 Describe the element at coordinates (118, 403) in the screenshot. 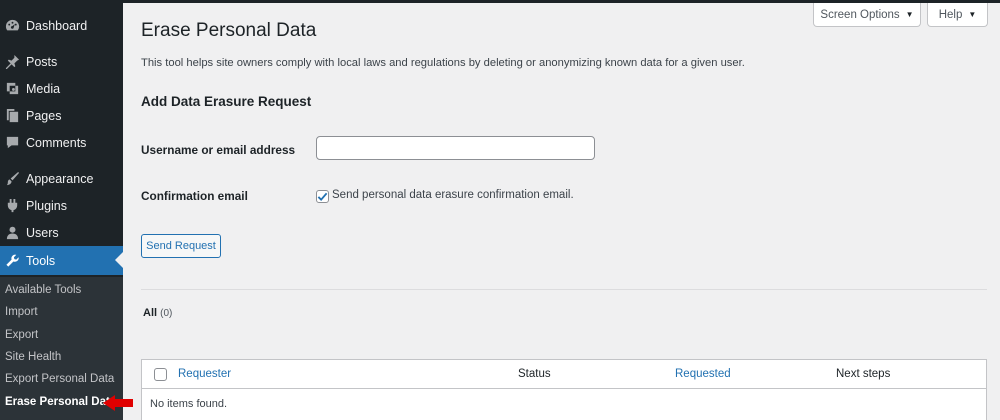

I see `red-arrow-annotation` at that location.